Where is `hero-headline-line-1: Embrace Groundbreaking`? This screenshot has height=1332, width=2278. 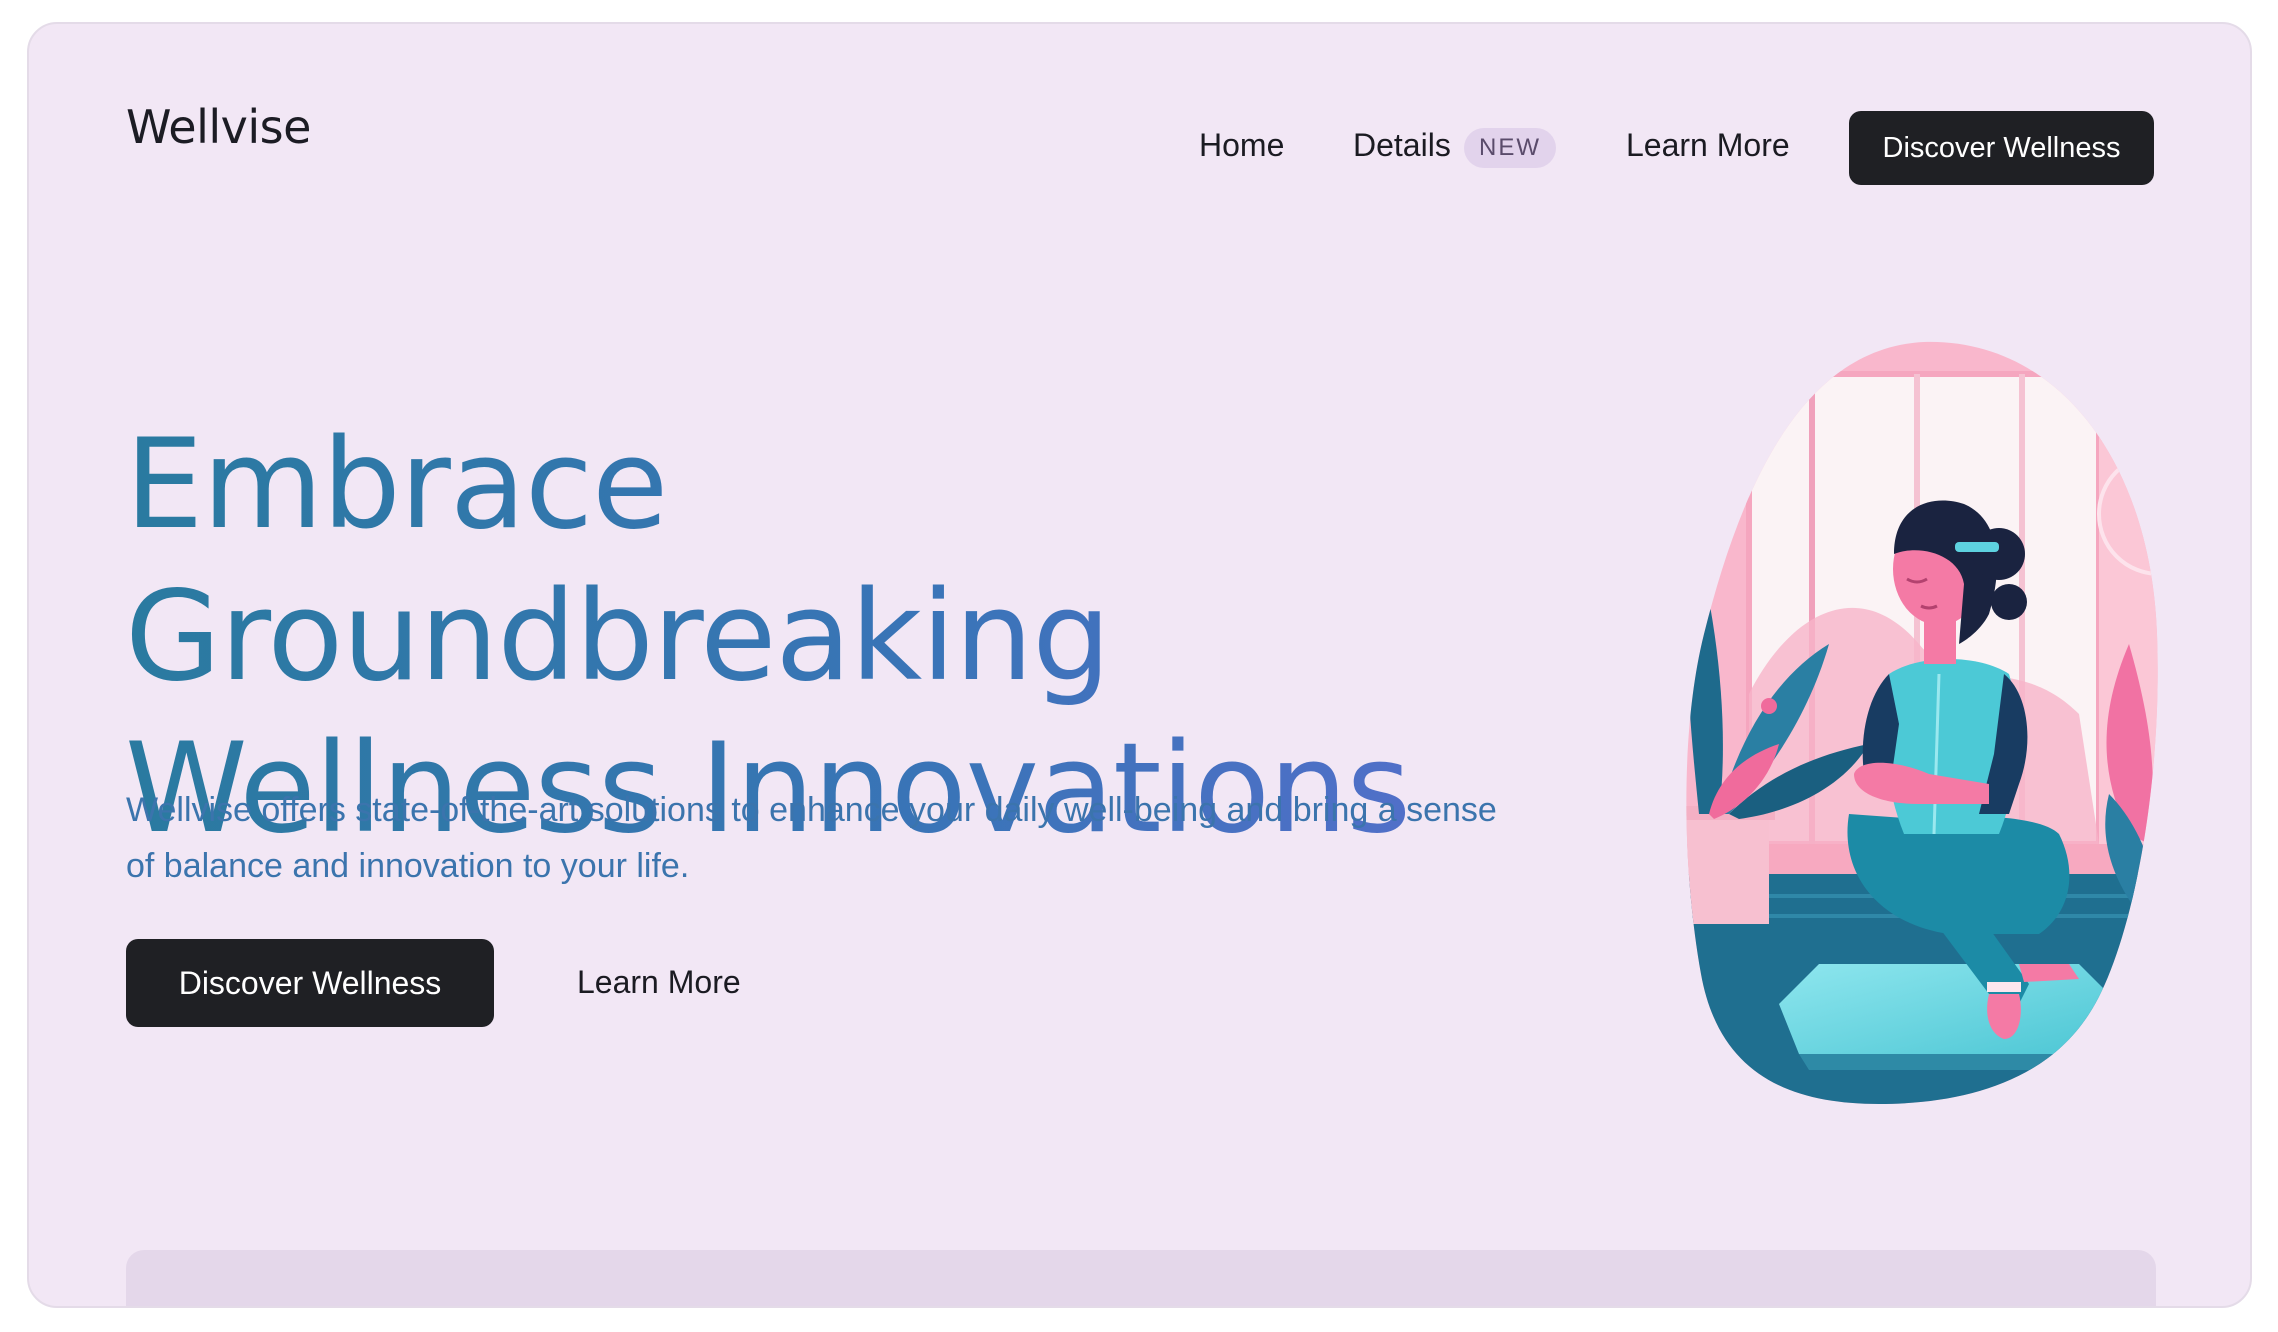 hero-headline-line-1: Embrace Groundbreaking is located at coordinates (617, 561).